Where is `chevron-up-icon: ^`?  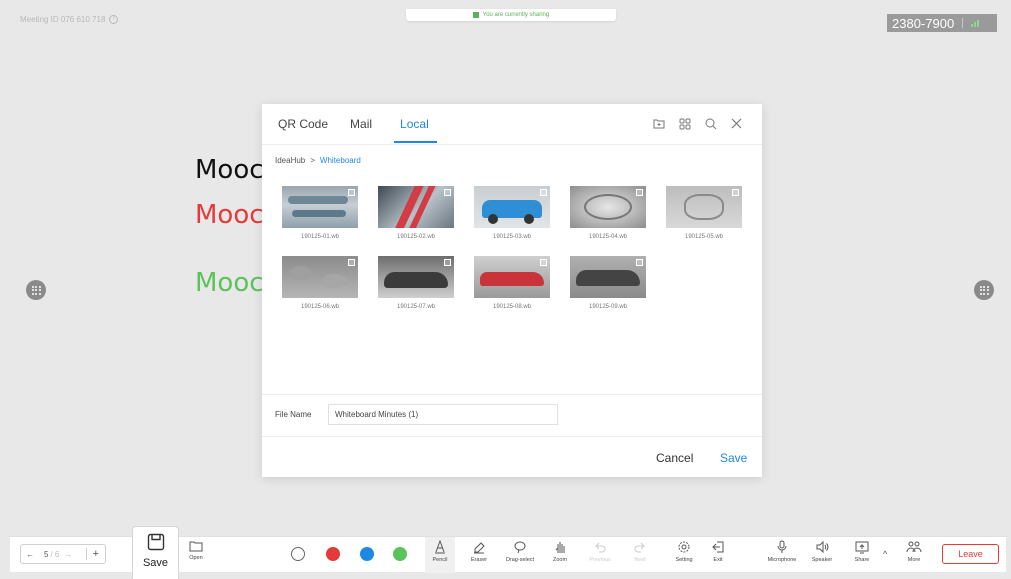
chevron-up-icon: ^ is located at coordinates (885, 554).